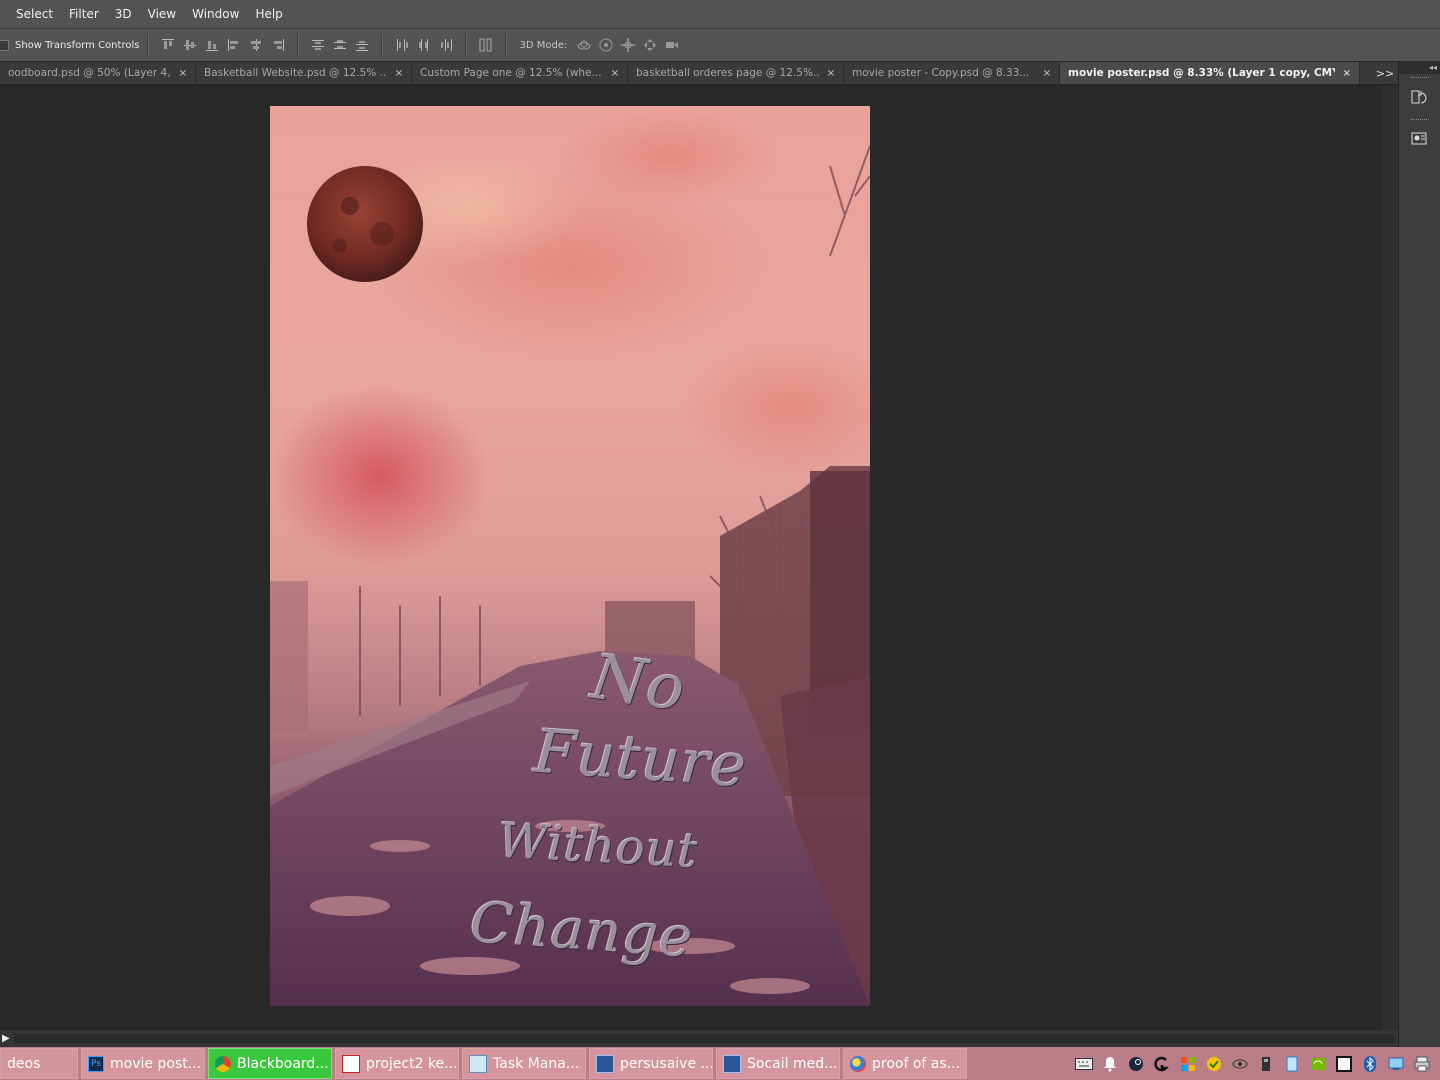  Describe the element at coordinates (1136, 1064) in the screenshot. I see `steam-icon` at that location.